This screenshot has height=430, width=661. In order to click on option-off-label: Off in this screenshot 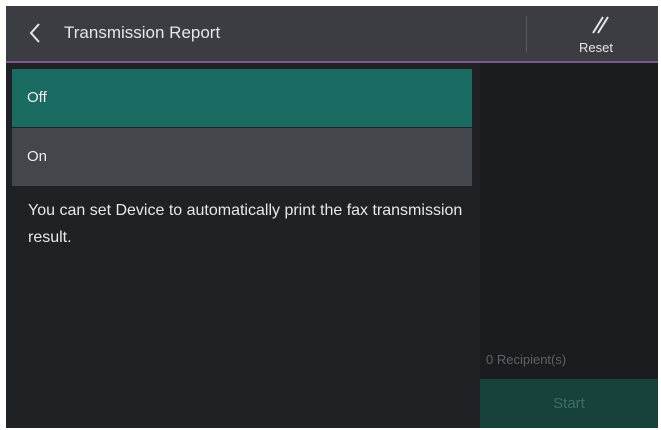, I will do `click(37, 97)`.